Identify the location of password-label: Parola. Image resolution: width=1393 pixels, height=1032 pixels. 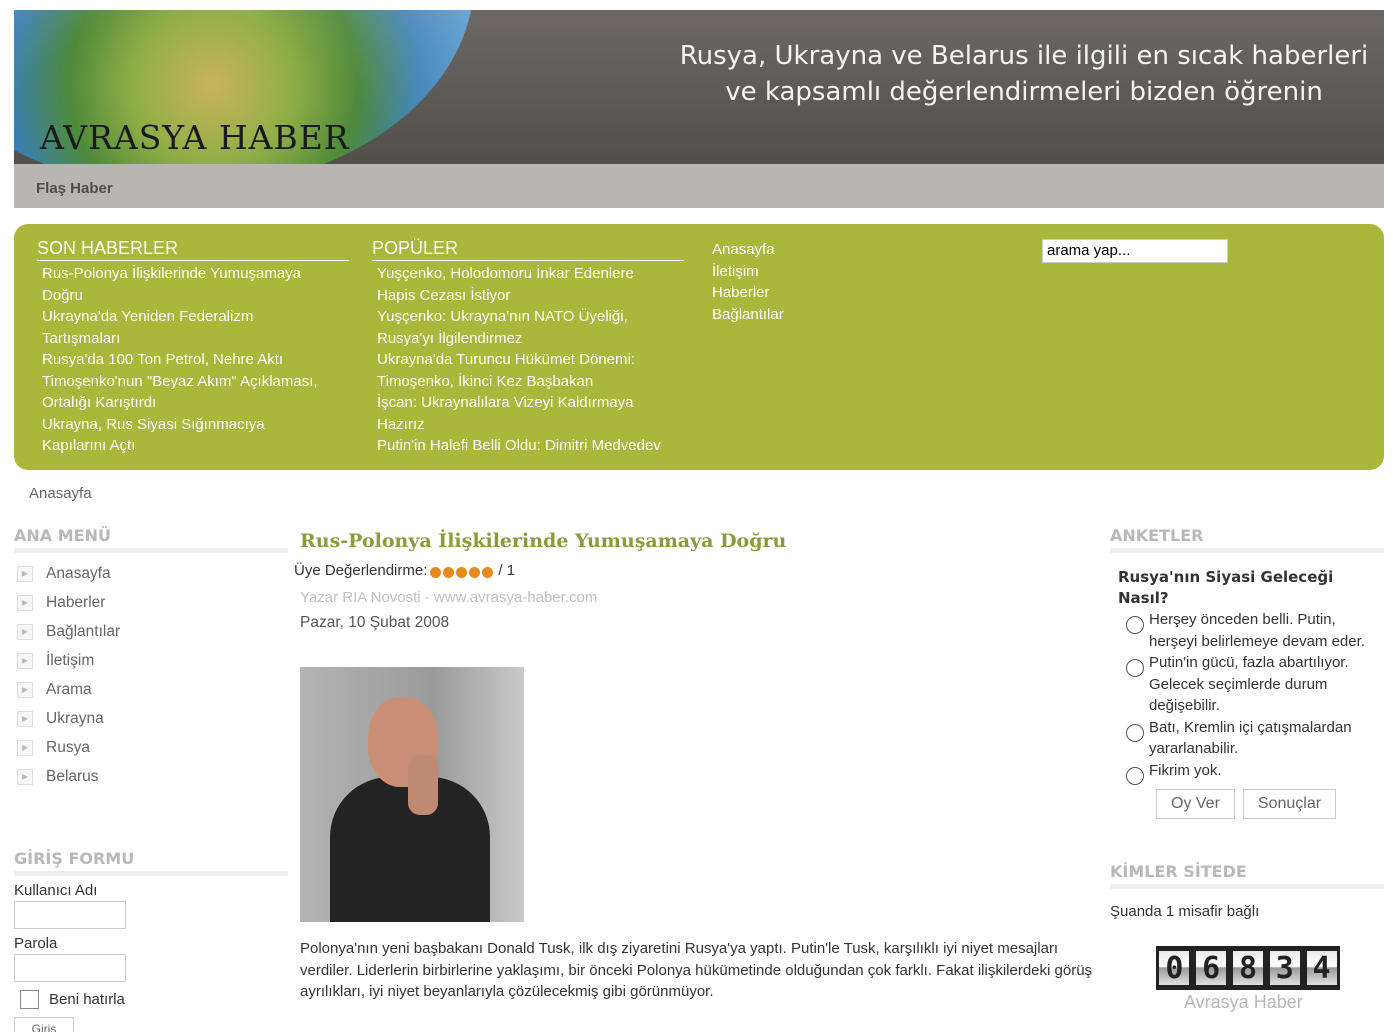
(36, 943).